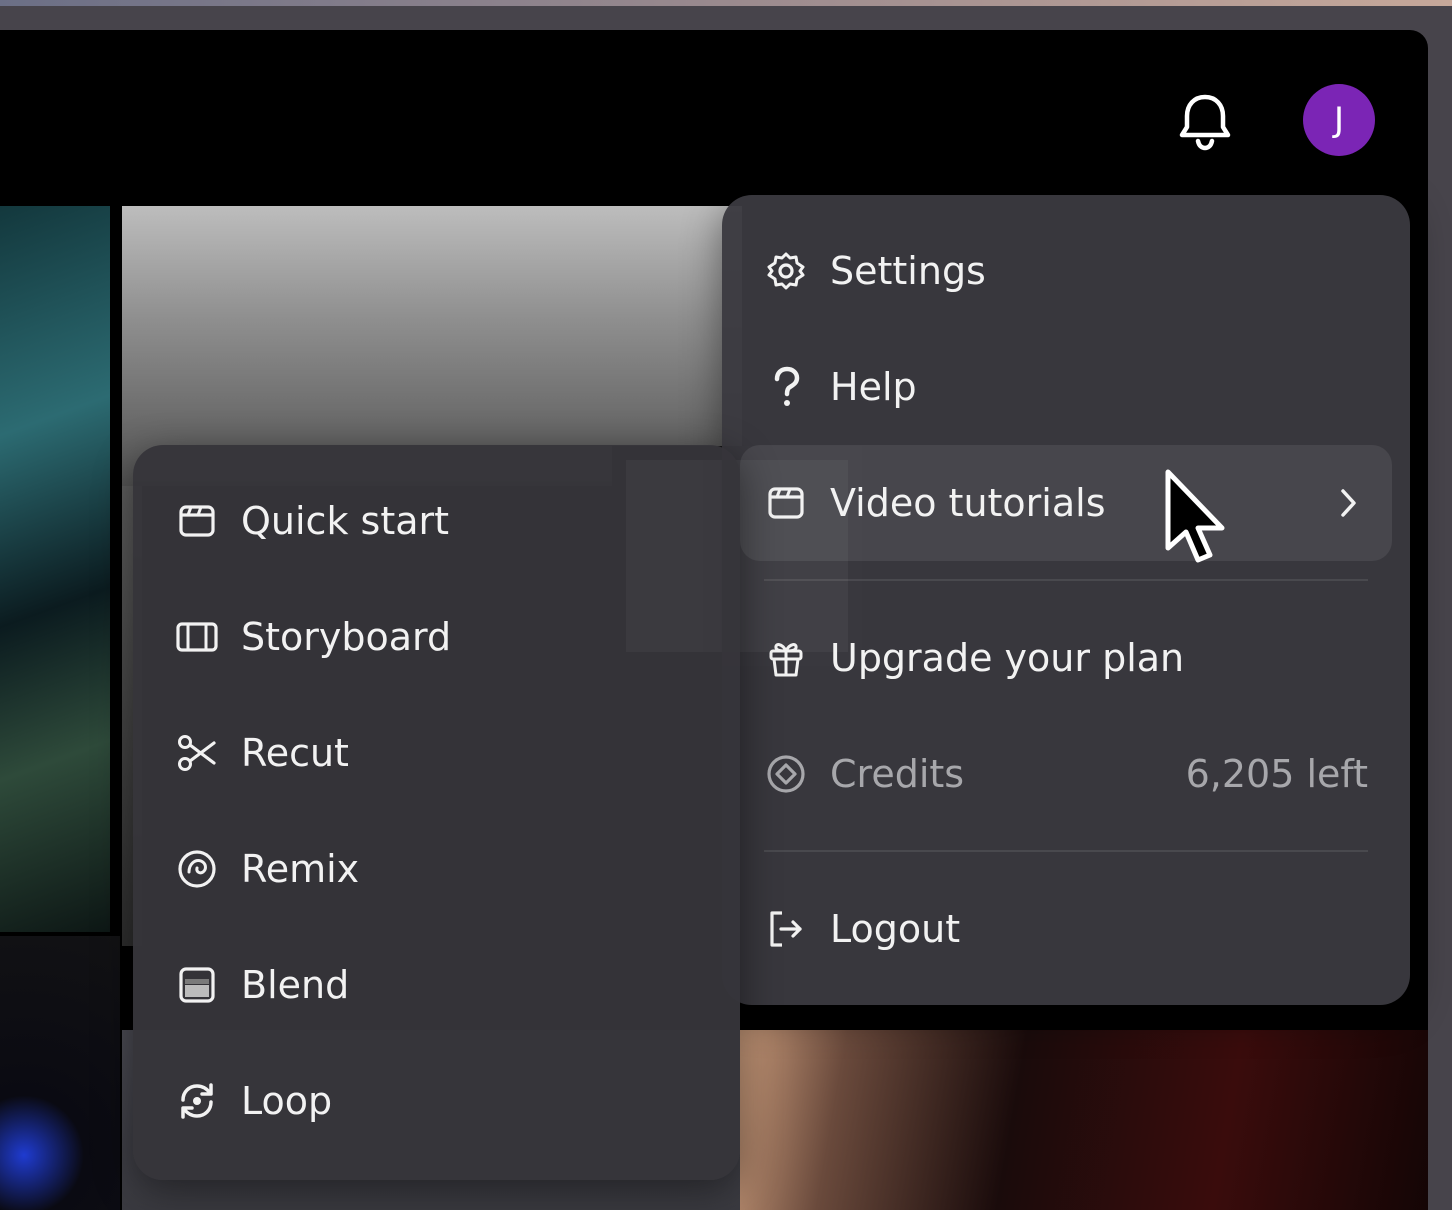  I want to click on mouse-cursor-icon, so click(1197, 518).